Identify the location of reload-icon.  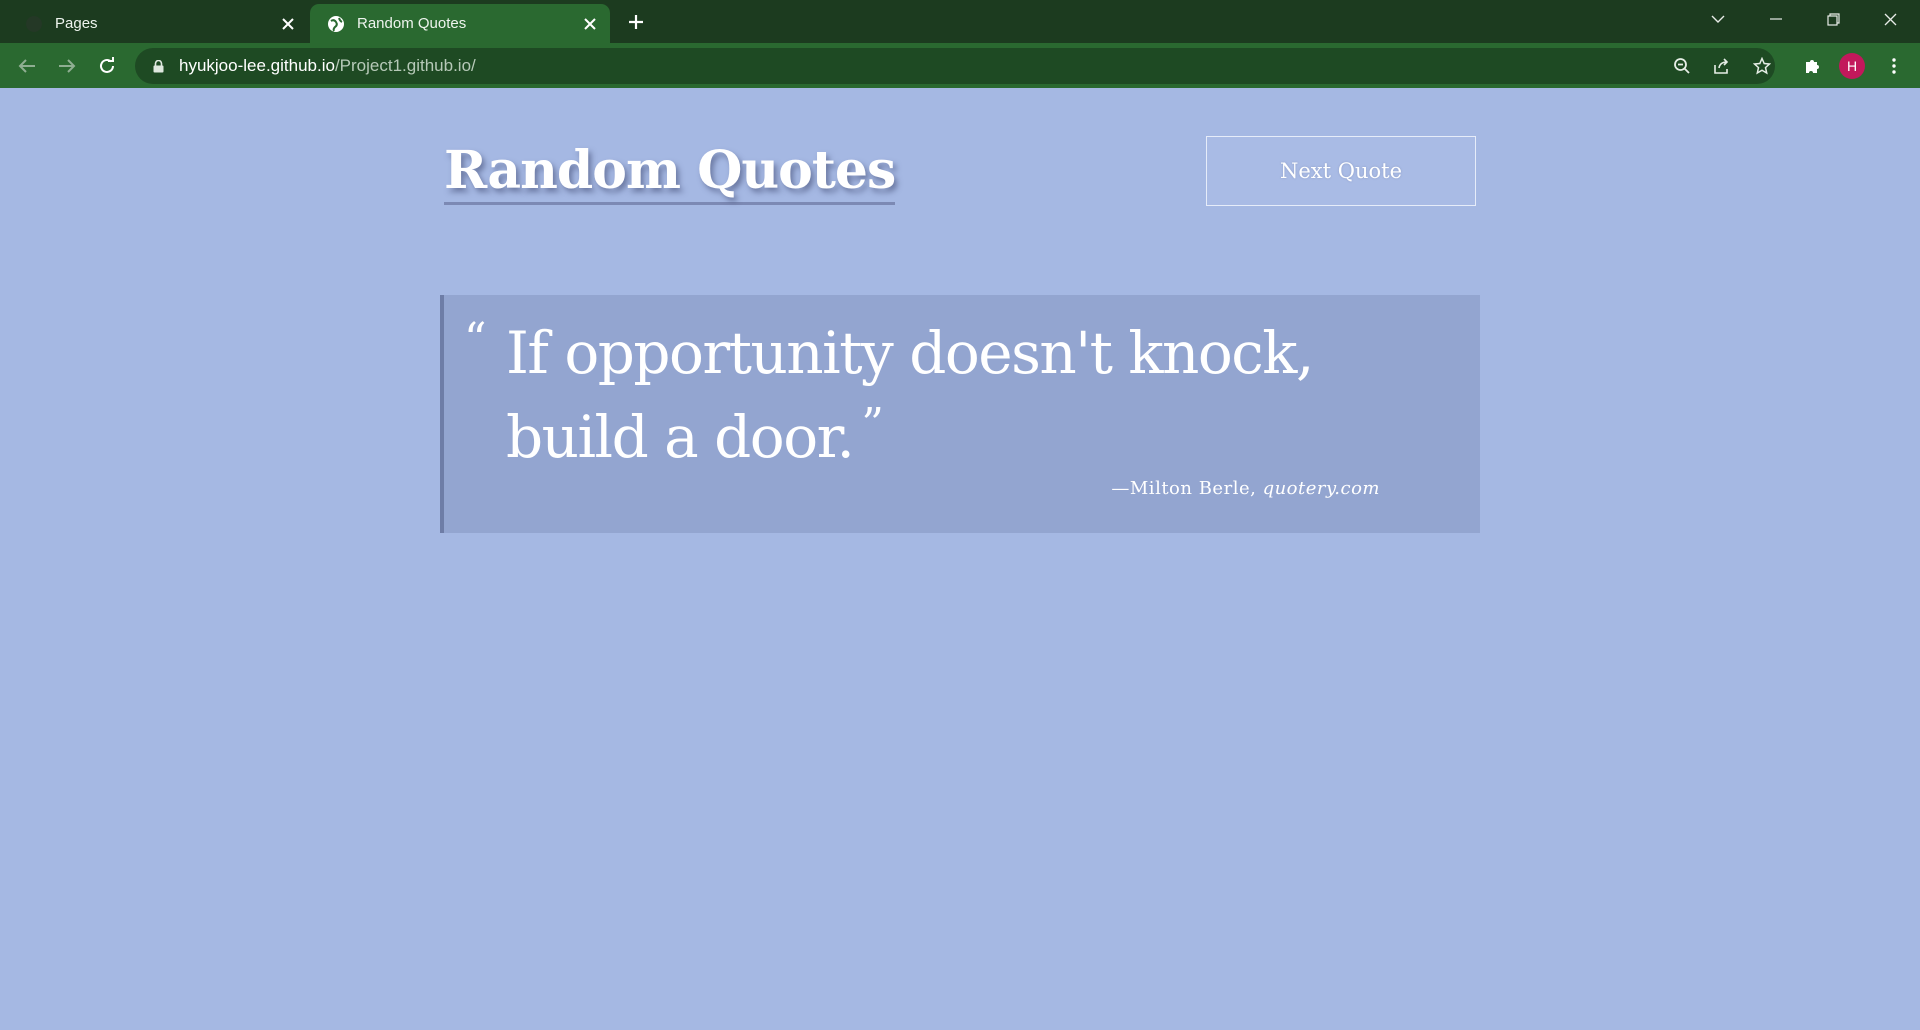
(107, 66).